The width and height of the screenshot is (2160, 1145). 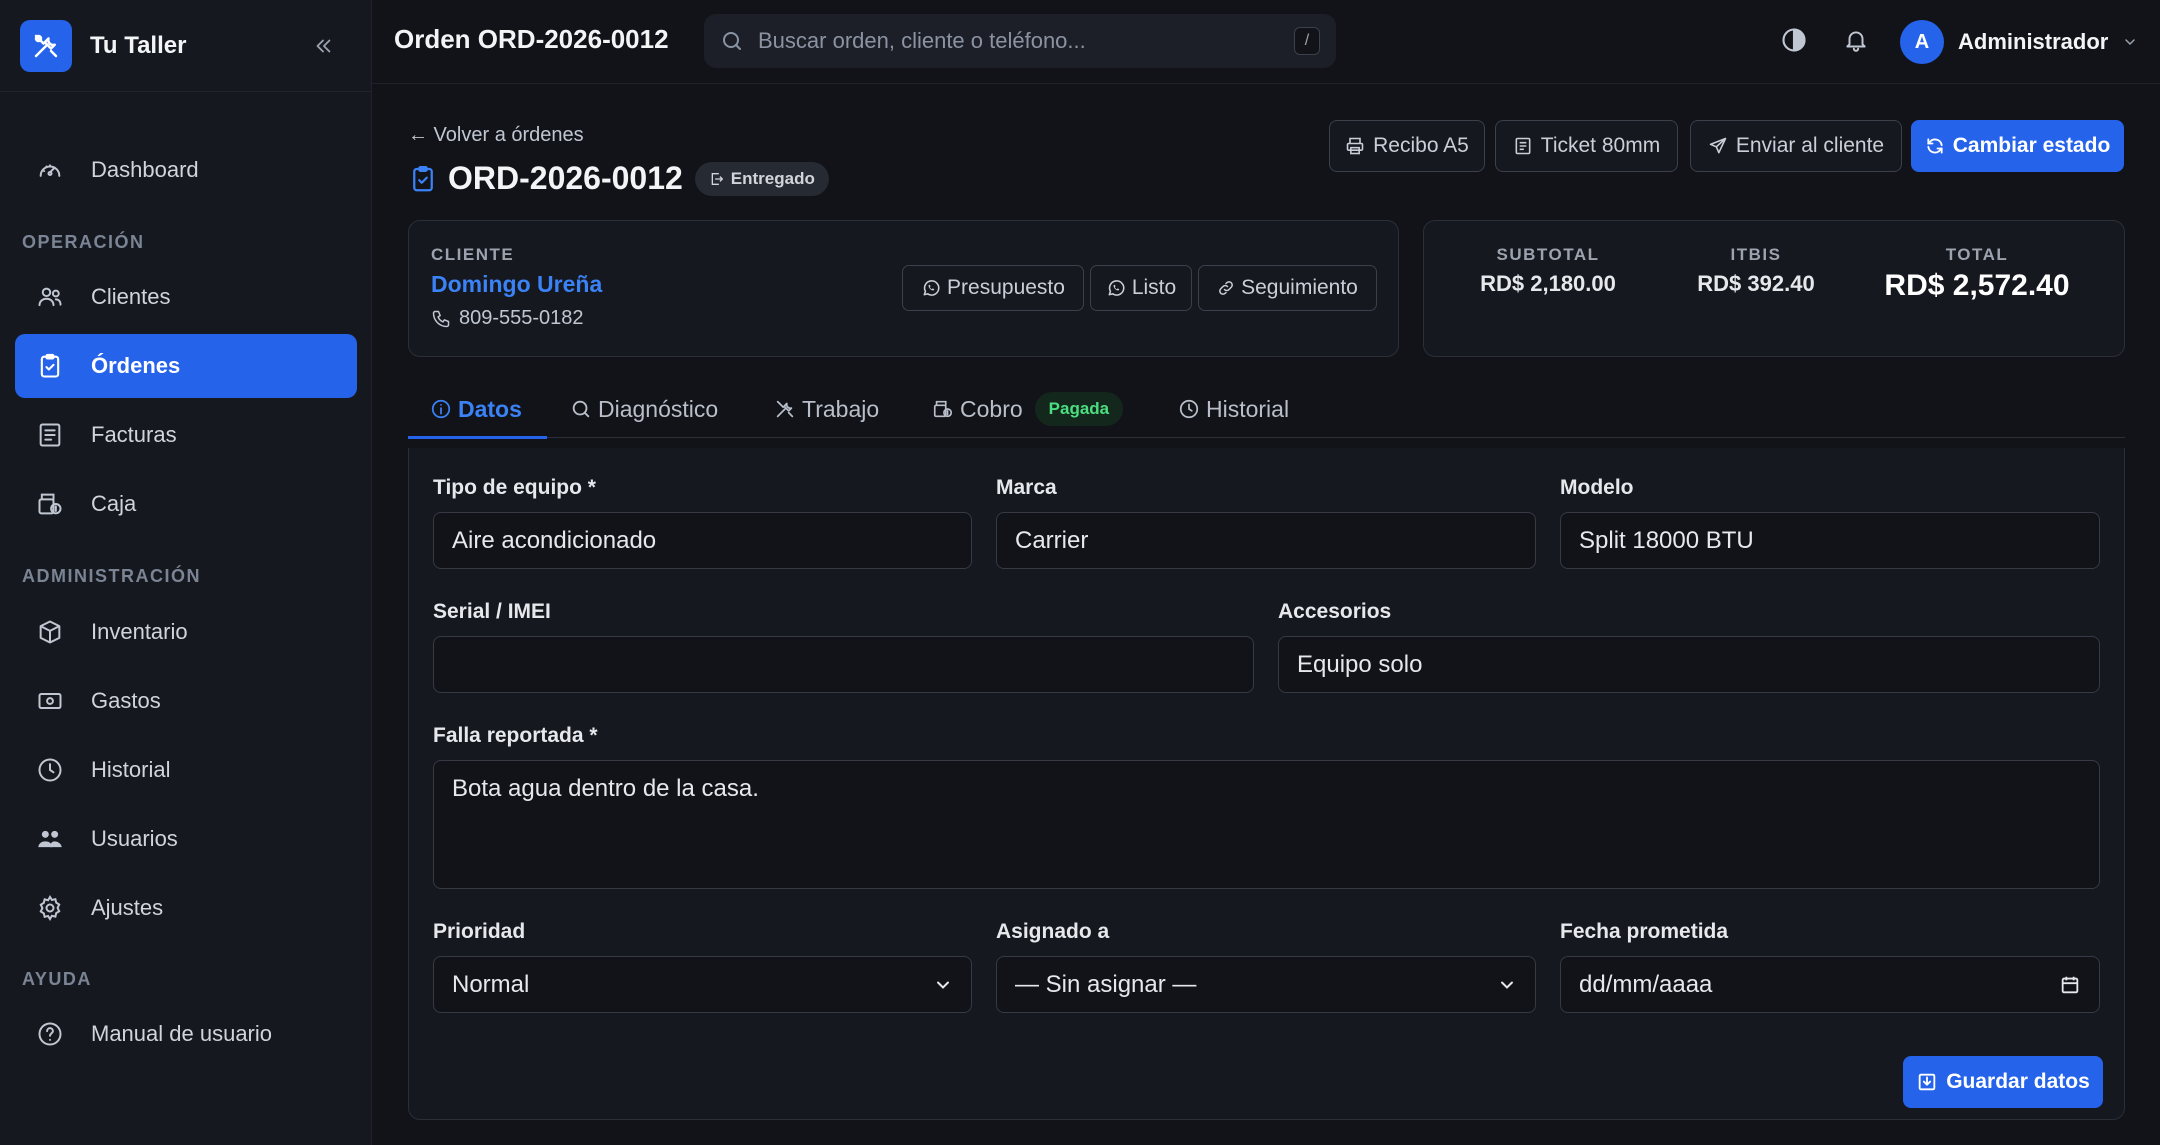 I want to click on sidebar-item-clientes: Clientes, so click(x=186, y=297).